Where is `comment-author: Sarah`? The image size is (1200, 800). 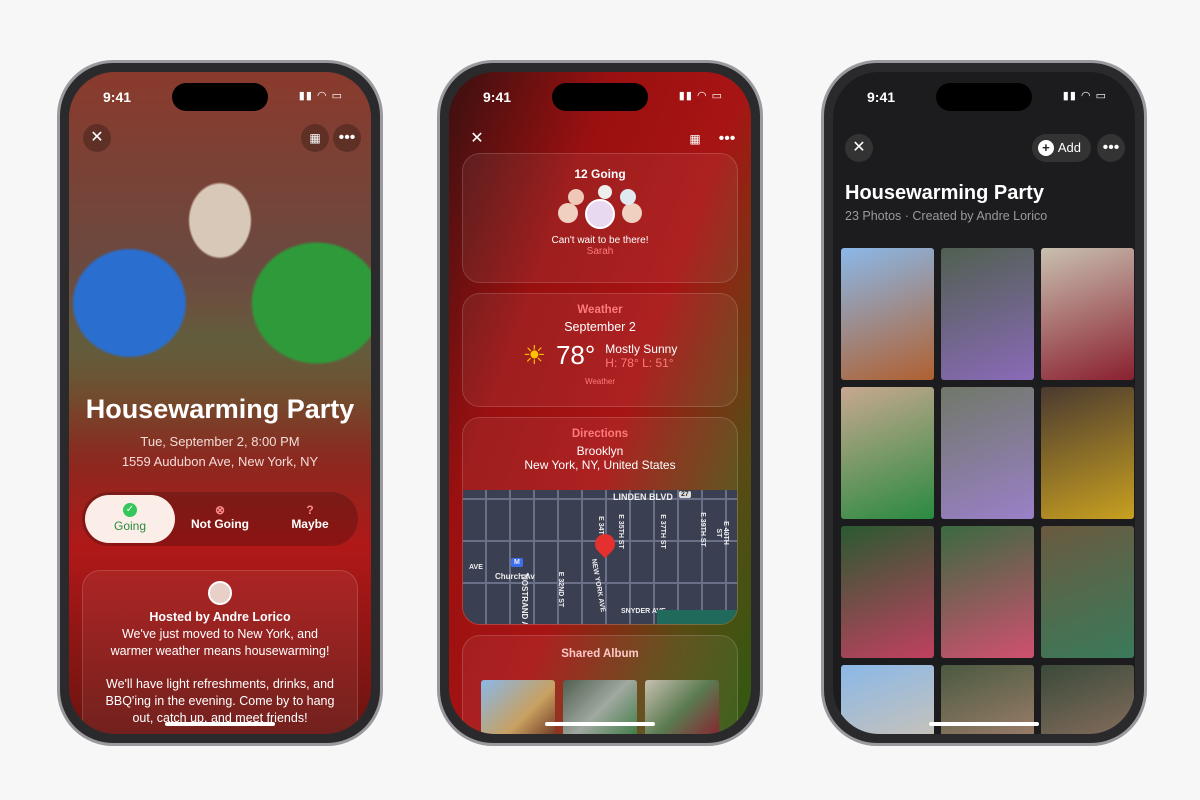
comment-author: Sarah is located at coordinates (600, 251).